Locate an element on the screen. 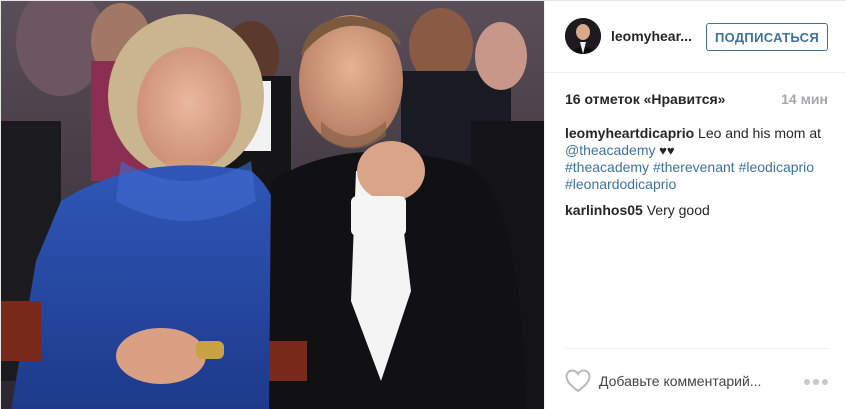  hashtag-link: #leonardodicaprio is located at coordinates (620, 184).